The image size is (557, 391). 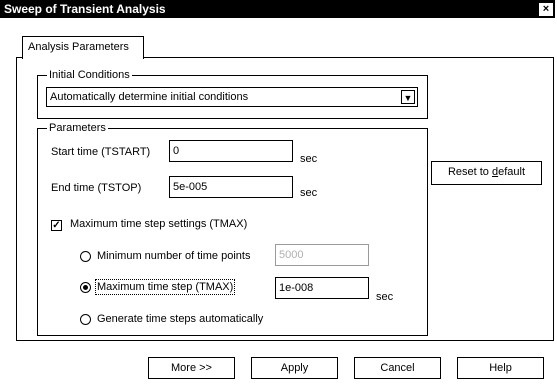 I want to click on tmax-checkbox-label: Maximum time step settings (TMAX), so click(x=159, y=224).